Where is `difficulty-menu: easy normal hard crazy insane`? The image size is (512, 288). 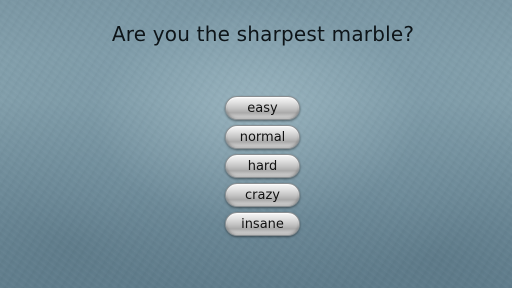
difficulty-menu: easy normal hard crazy insane is located at coordinates (262, 168).